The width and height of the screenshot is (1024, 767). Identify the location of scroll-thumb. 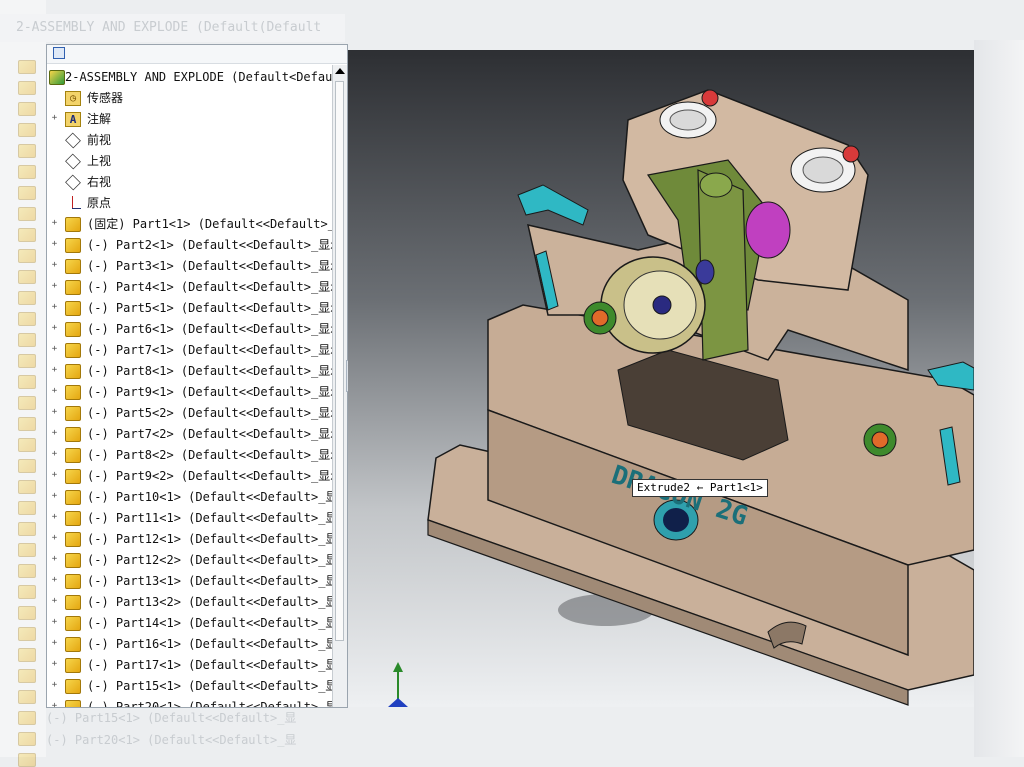
(339, 361).